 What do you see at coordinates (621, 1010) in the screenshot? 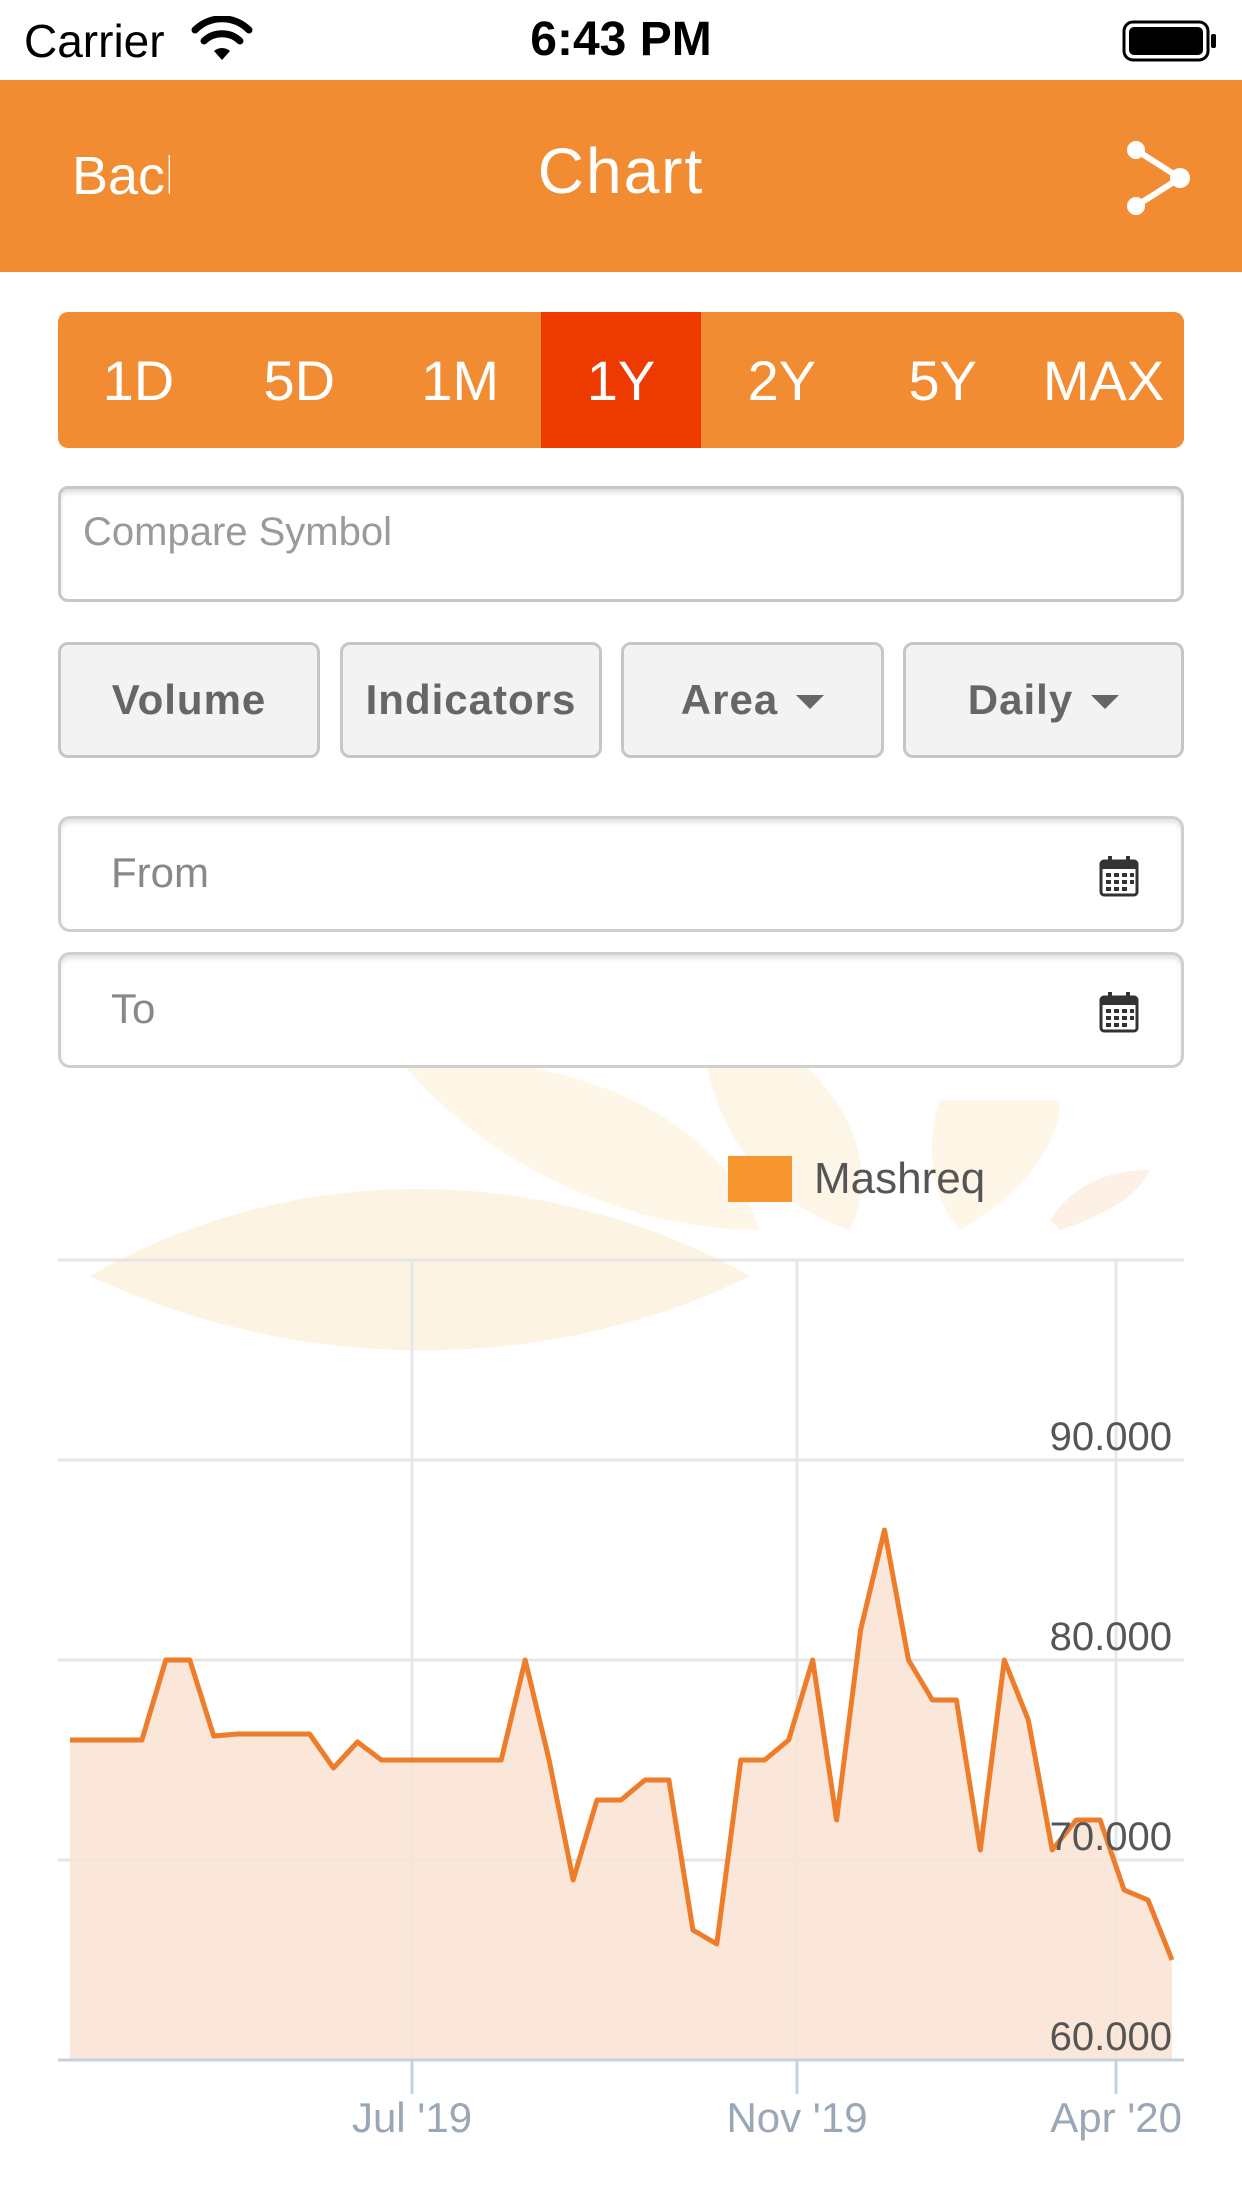
I see `to-date-field: To` at bounding box center [621, 1010].